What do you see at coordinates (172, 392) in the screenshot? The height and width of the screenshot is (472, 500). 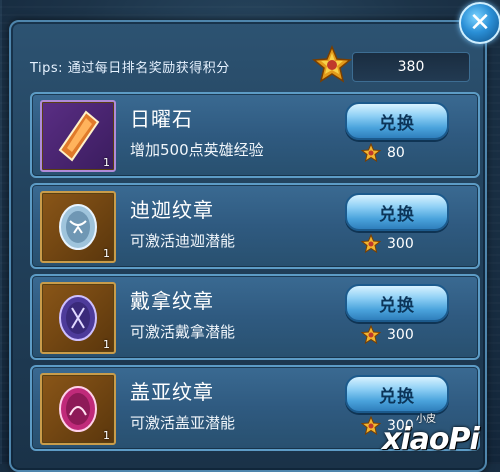 I see `item-name: 盖亚纹章` at bounding box center [172, 392].